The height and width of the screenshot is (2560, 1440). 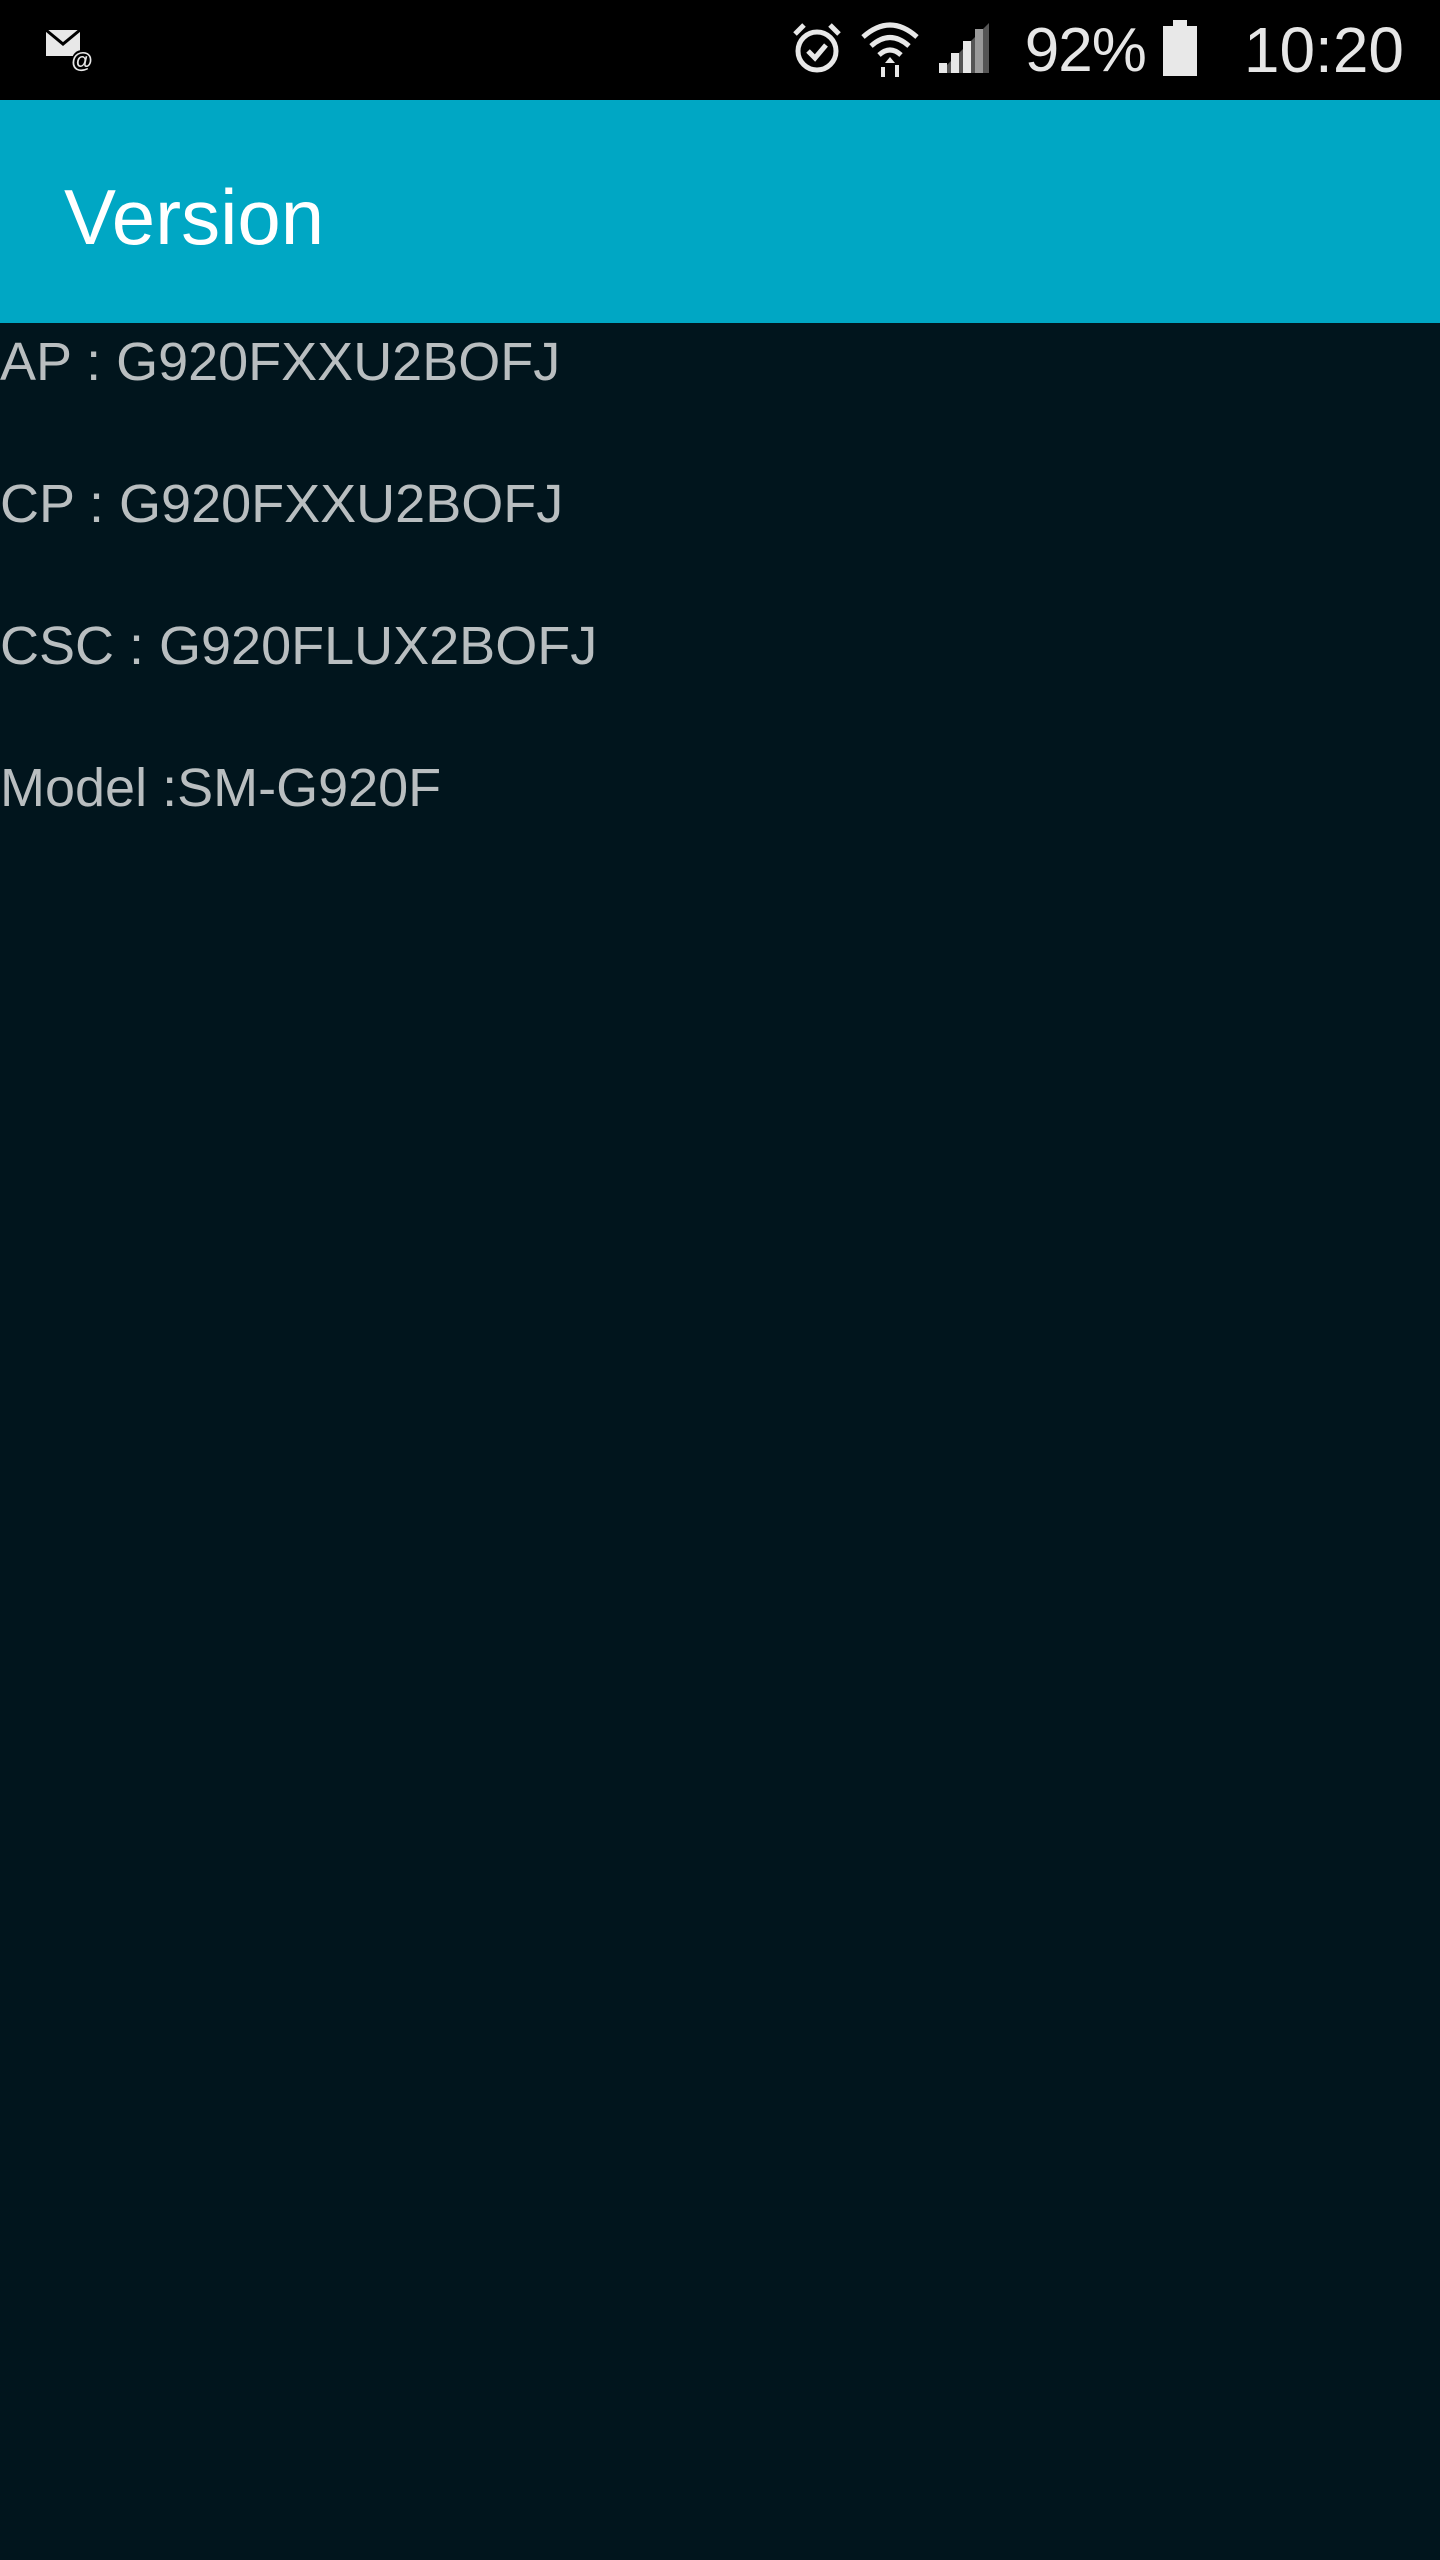 What do you see at coordinates (1323, 50) in the screenshot?
I see `clock: 10:20` at bounding box center [1323, 50].